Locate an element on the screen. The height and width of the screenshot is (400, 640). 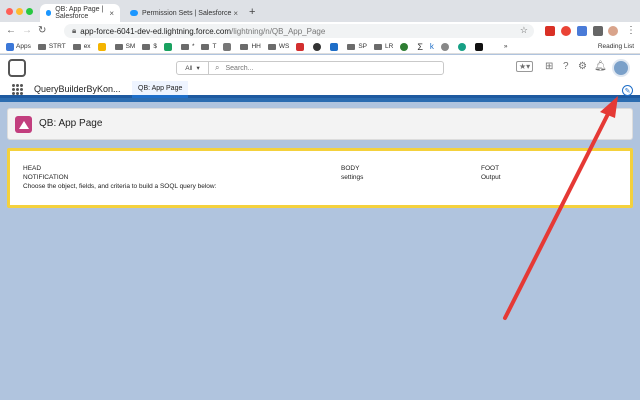
head-label: HEAD is located at coordinates (32, 168).